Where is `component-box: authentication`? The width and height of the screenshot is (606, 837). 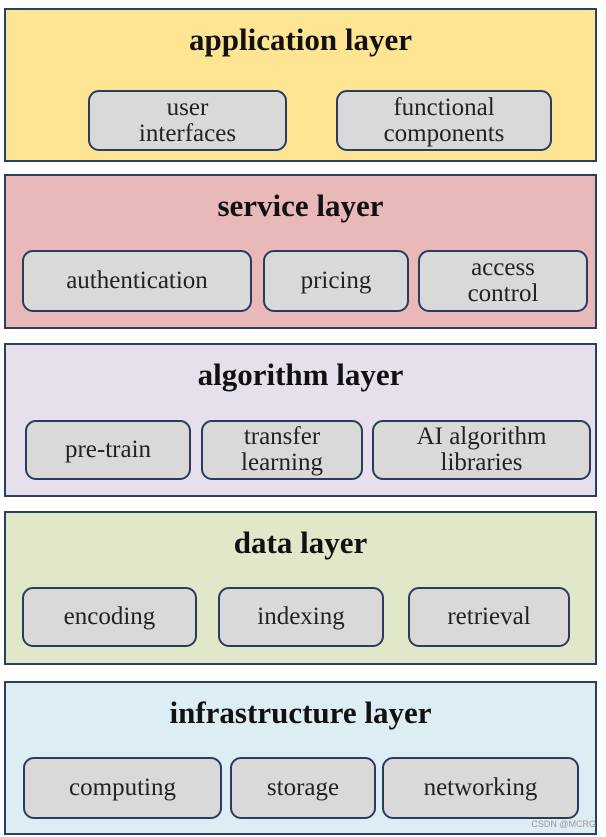
component-box: authentication is located at coordinates (137, 281).